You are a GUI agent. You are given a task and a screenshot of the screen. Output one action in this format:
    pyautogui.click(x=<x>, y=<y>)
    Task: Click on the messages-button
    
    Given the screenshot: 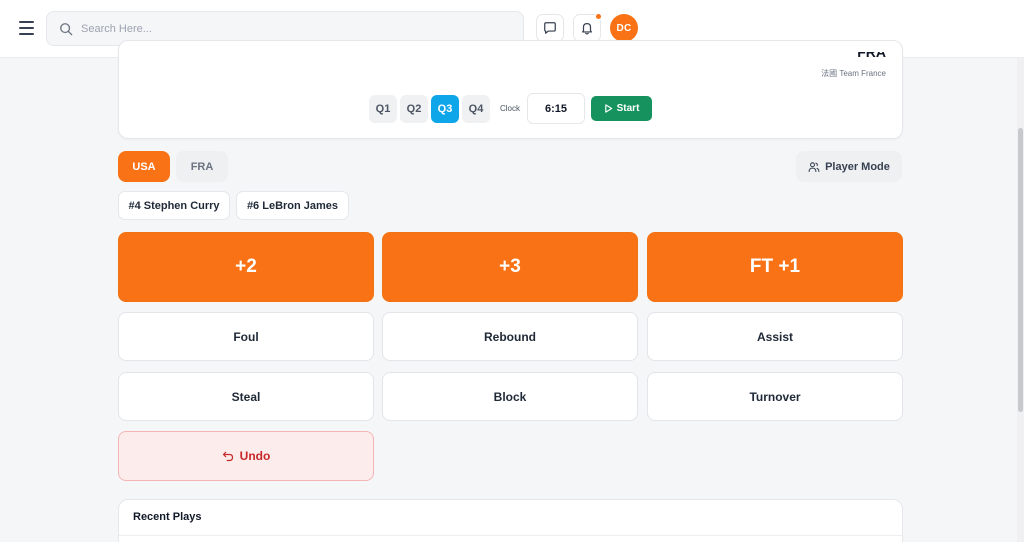 What is the action you would take?
    pyautogui.click(x=550, y=28)
    